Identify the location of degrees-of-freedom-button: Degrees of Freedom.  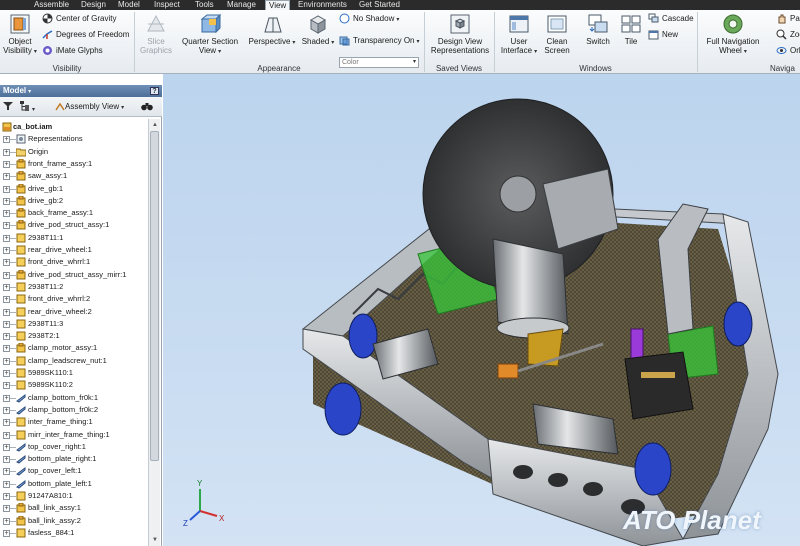
(85, 35).